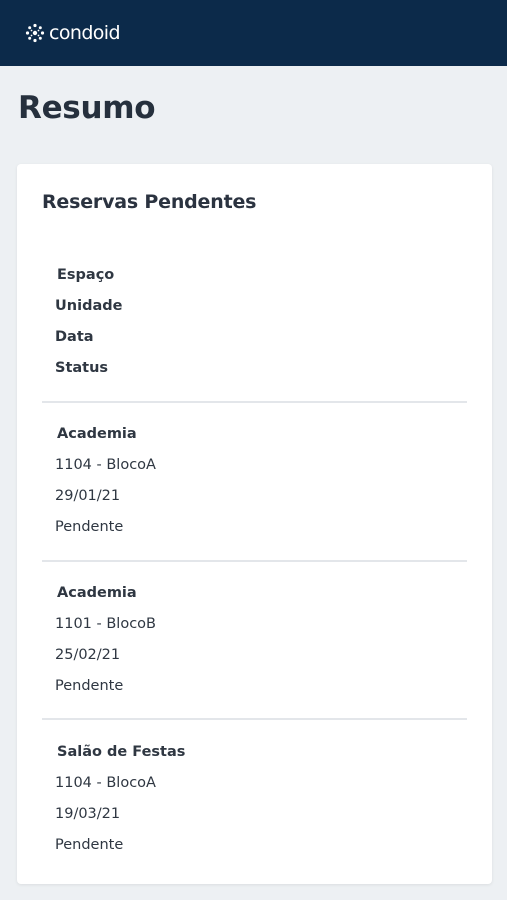  What do you see at coordinates (74, 337) in the screenshot?
I see `header-date: Data` at bounding box center [74, 337].